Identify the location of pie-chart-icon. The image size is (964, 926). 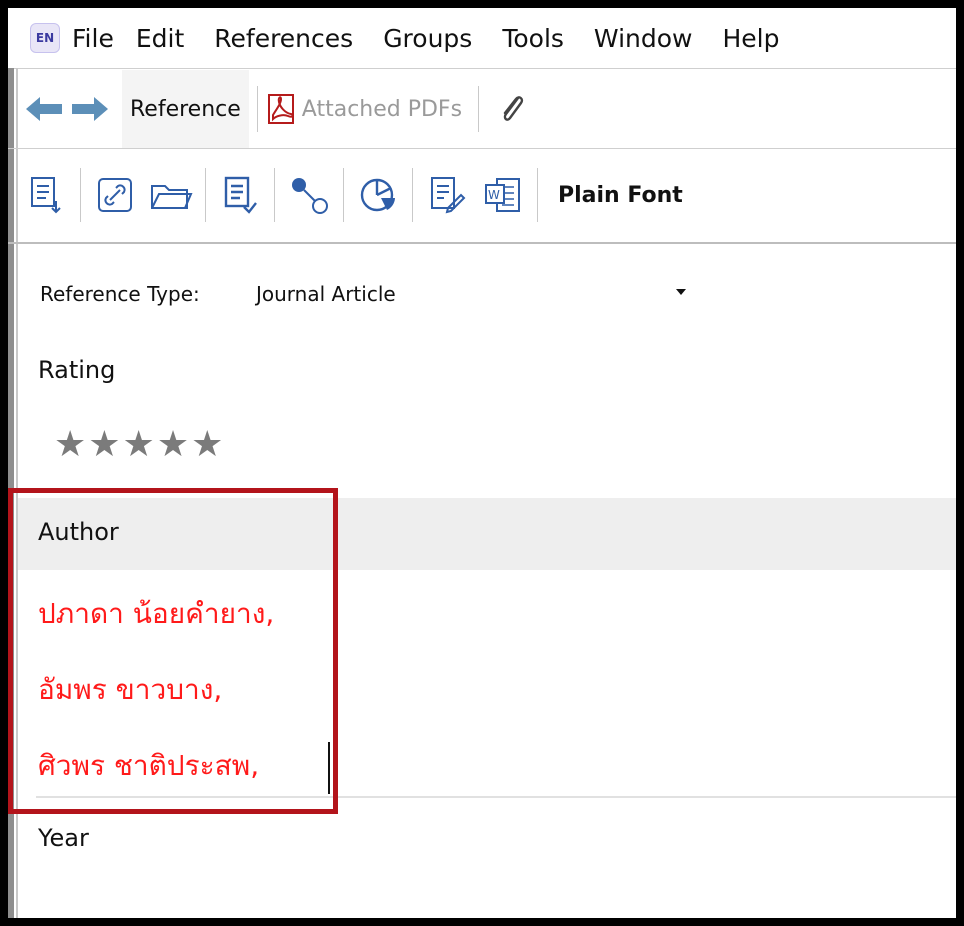
(378, 195).